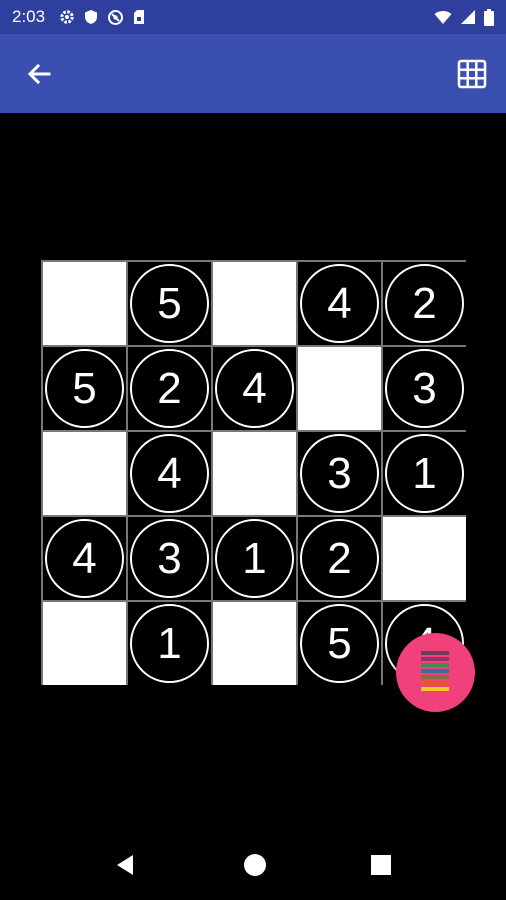  What do you see at coordinates (102, 17) in the screenshot?
I see `status-left-icons` at bounding box center [102, 17].